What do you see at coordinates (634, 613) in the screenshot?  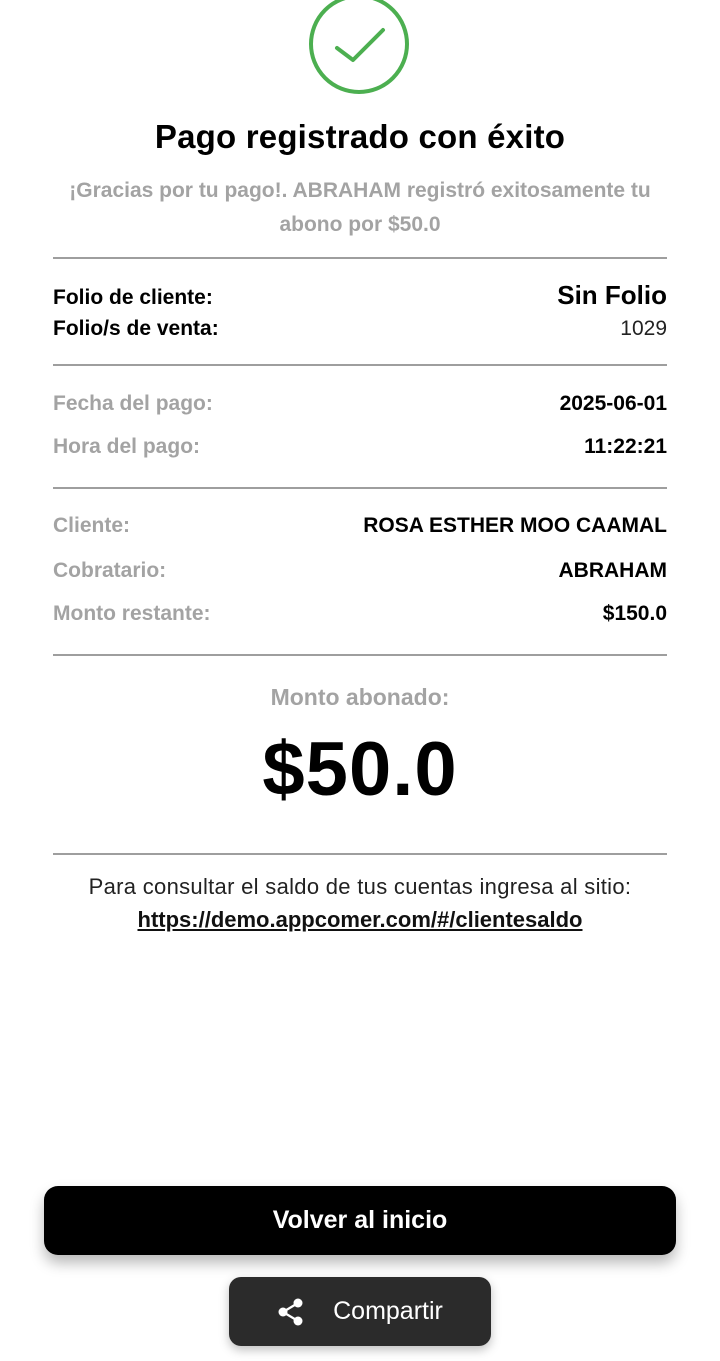 I see `monto-restante-value: $150.0` at bounding box center [634, 613].